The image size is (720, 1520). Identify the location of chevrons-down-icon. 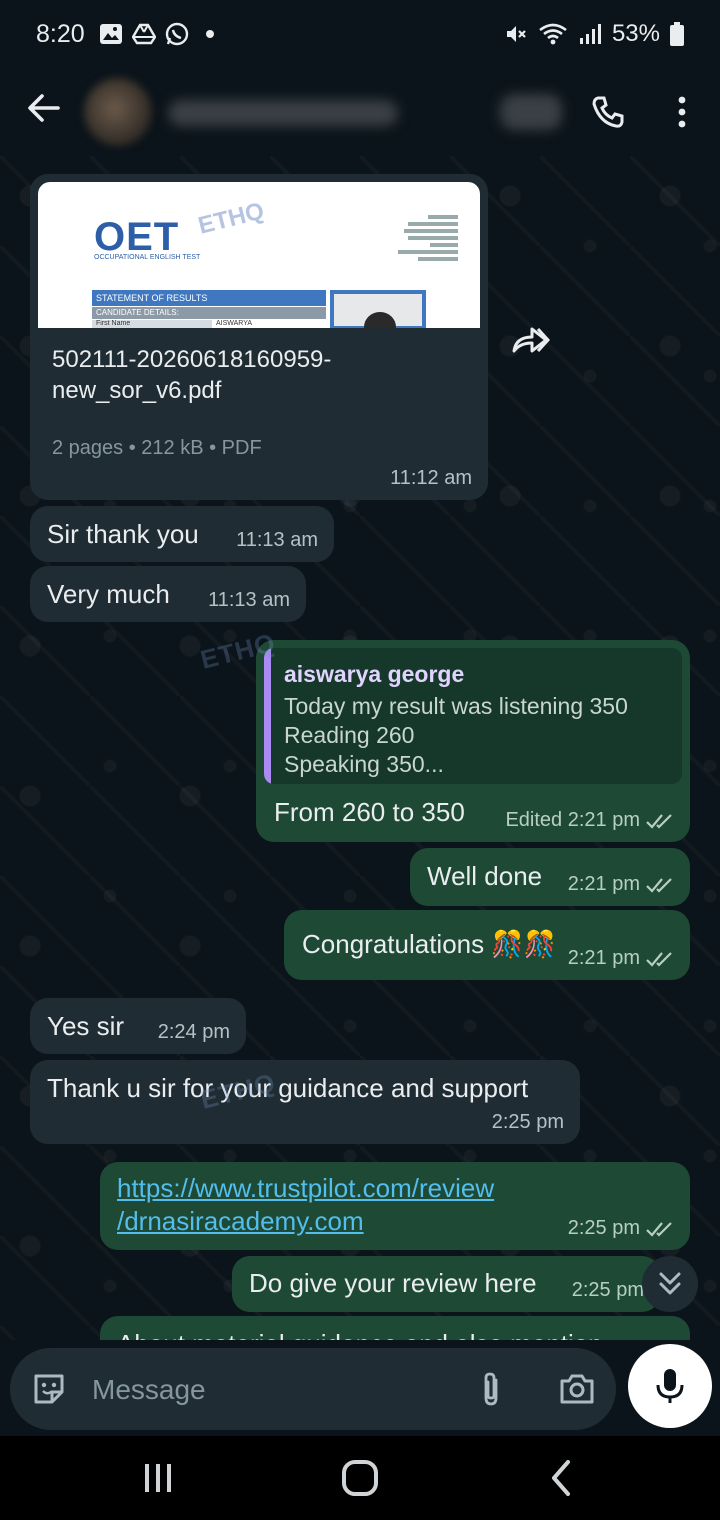
(670, 1283).